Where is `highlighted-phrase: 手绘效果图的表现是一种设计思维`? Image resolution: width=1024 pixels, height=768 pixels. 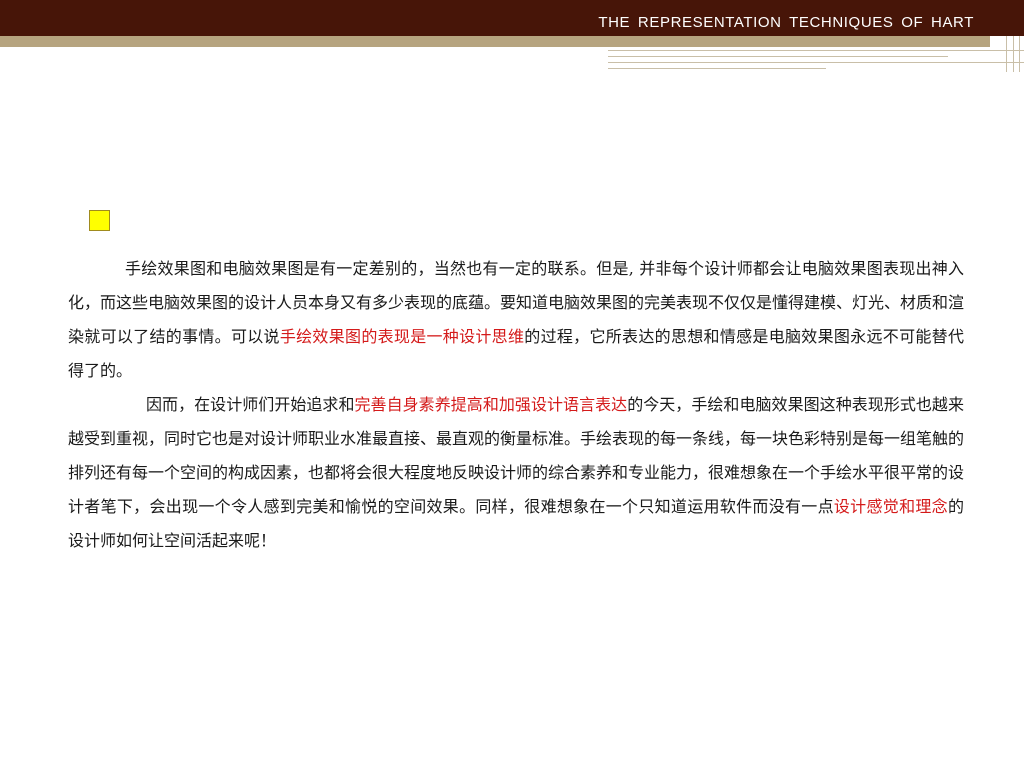 highlighted-phrase: 手绘效果图的表现是一种设计思维 is located at coordinates (402, 336).